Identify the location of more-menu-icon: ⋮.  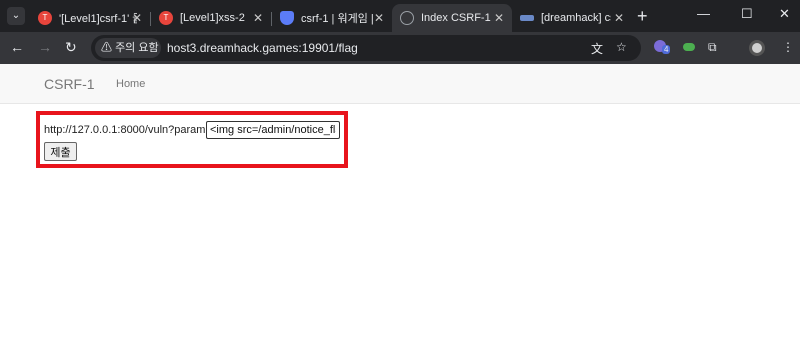
(788, 47).